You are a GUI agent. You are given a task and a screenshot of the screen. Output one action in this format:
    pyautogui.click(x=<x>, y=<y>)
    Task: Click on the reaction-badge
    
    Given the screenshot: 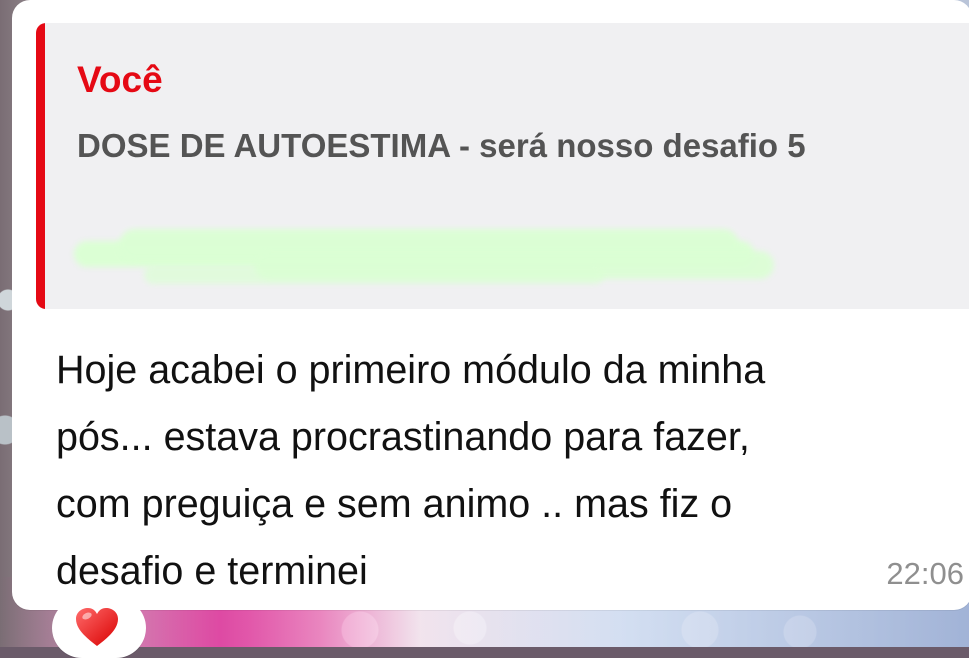 What is the action you would take?
    pyautogui.click(x=99, y=628)
    